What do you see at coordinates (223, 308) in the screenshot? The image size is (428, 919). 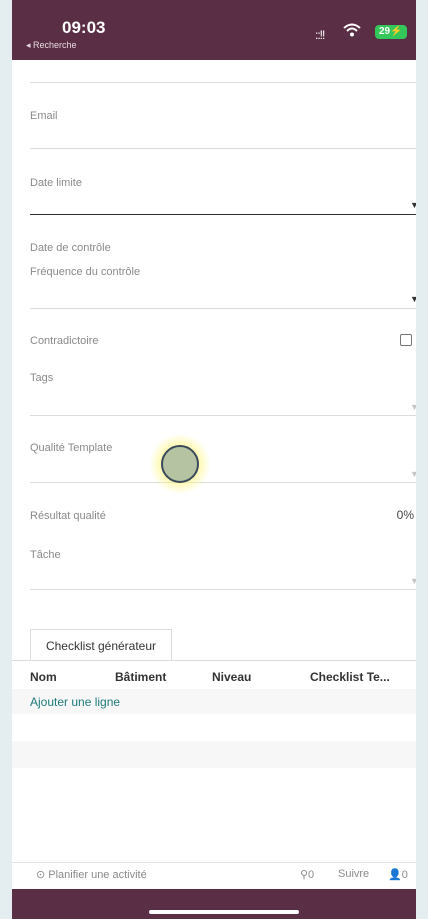 I see `frequence-field` at bounding box center [223, 308].